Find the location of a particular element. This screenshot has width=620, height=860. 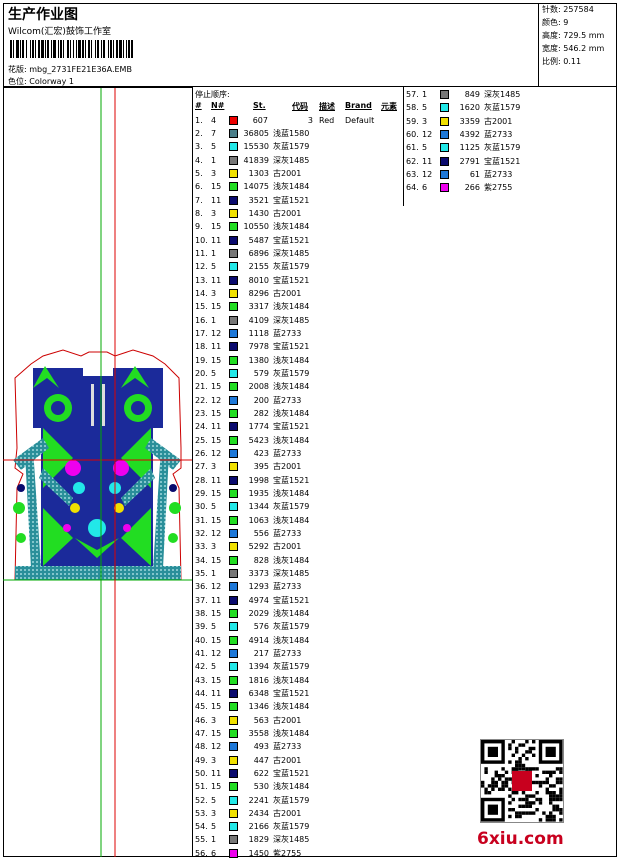

row-number: 38. is located at coordinates (201, 613).